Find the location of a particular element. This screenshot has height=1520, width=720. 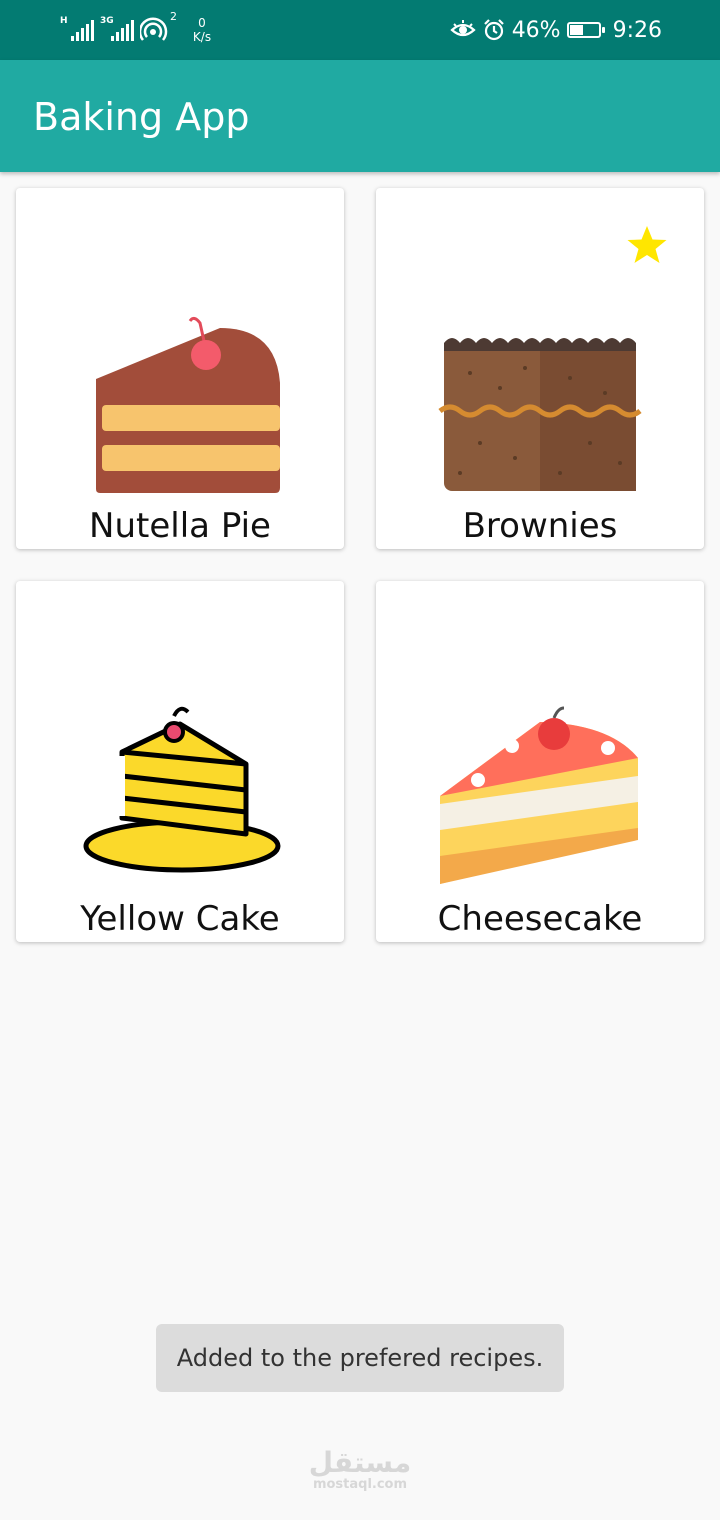

toast-message: Added to the prefered recipes. is located at coordinates (360, 1358).